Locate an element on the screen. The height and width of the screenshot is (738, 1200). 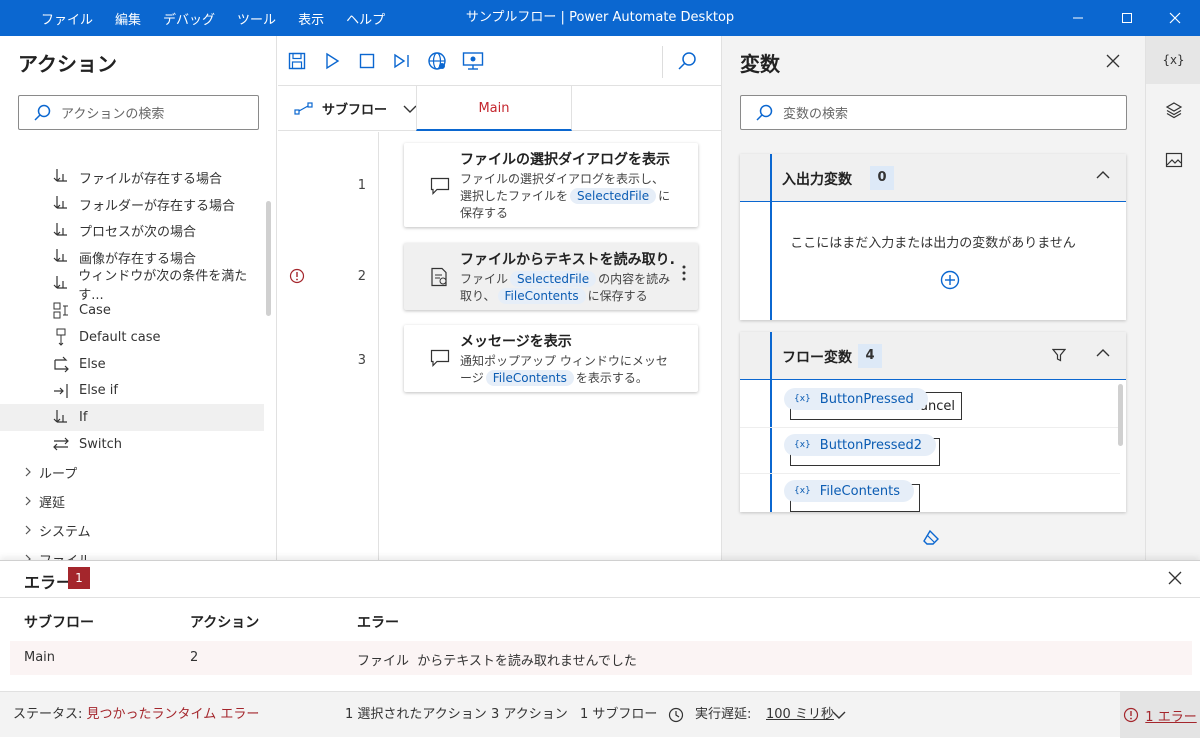
save-icon is located at coordinates (297, 61).